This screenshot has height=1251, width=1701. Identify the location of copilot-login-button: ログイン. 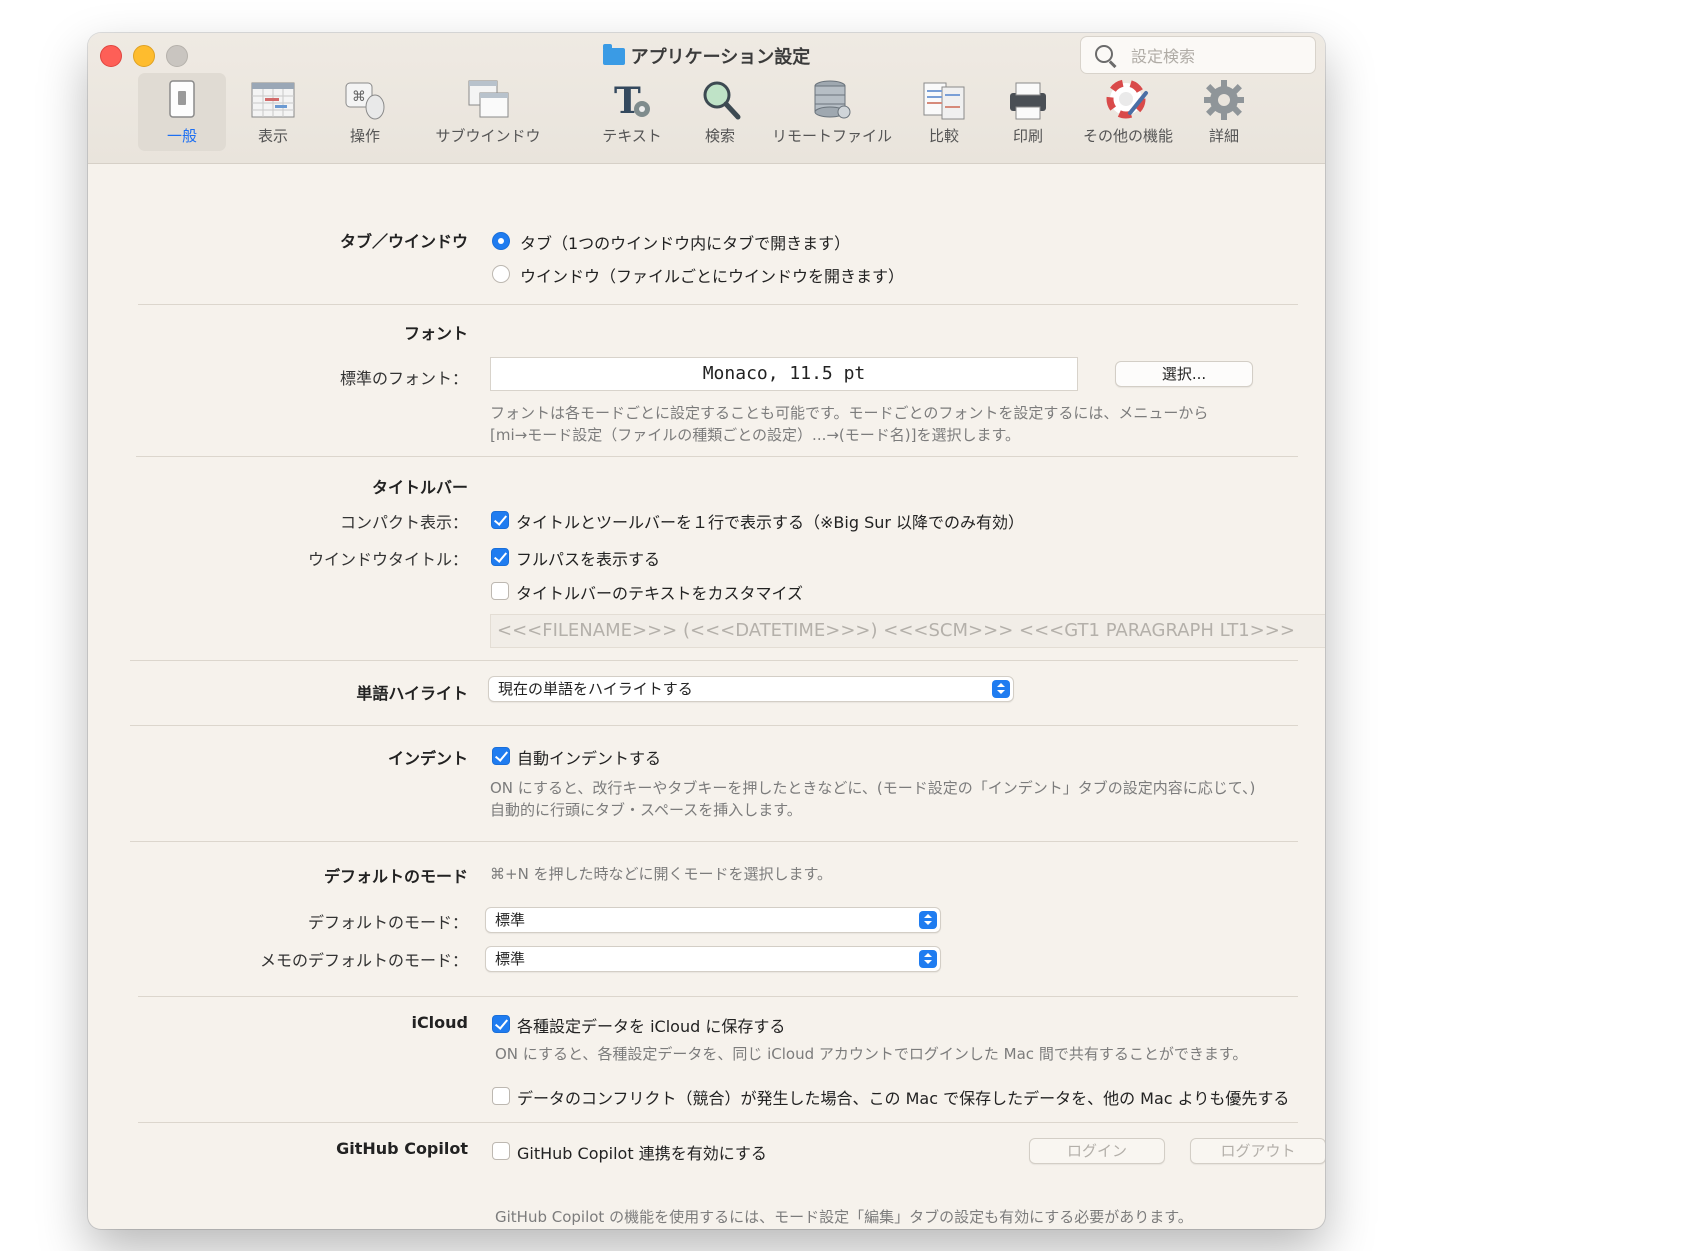
(1097, 1151).